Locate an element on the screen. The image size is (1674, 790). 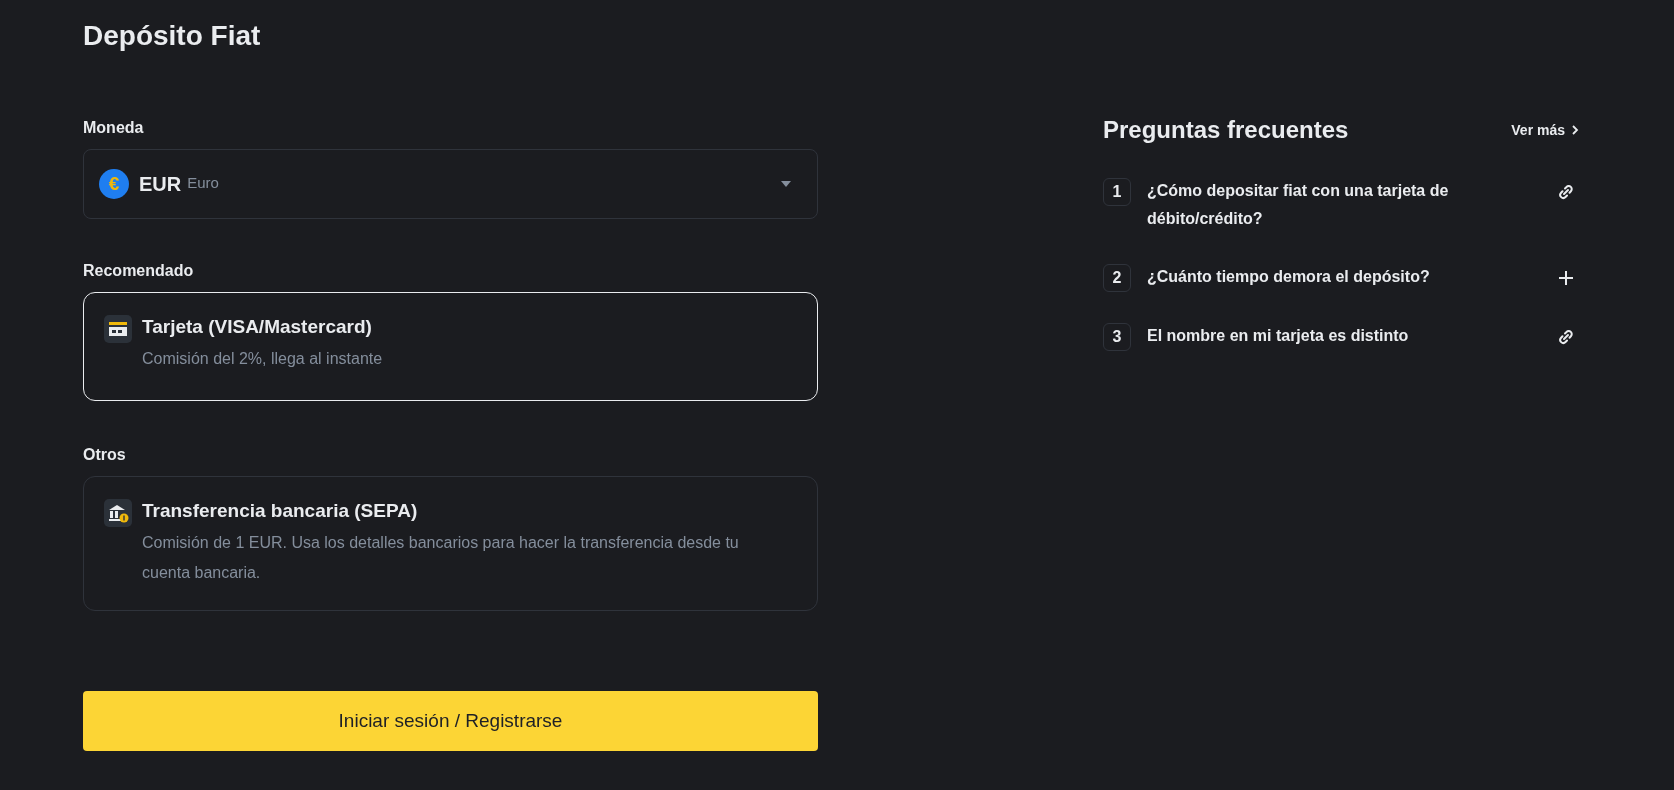
number-badge: 1 is located at coordinates (1117, 192).